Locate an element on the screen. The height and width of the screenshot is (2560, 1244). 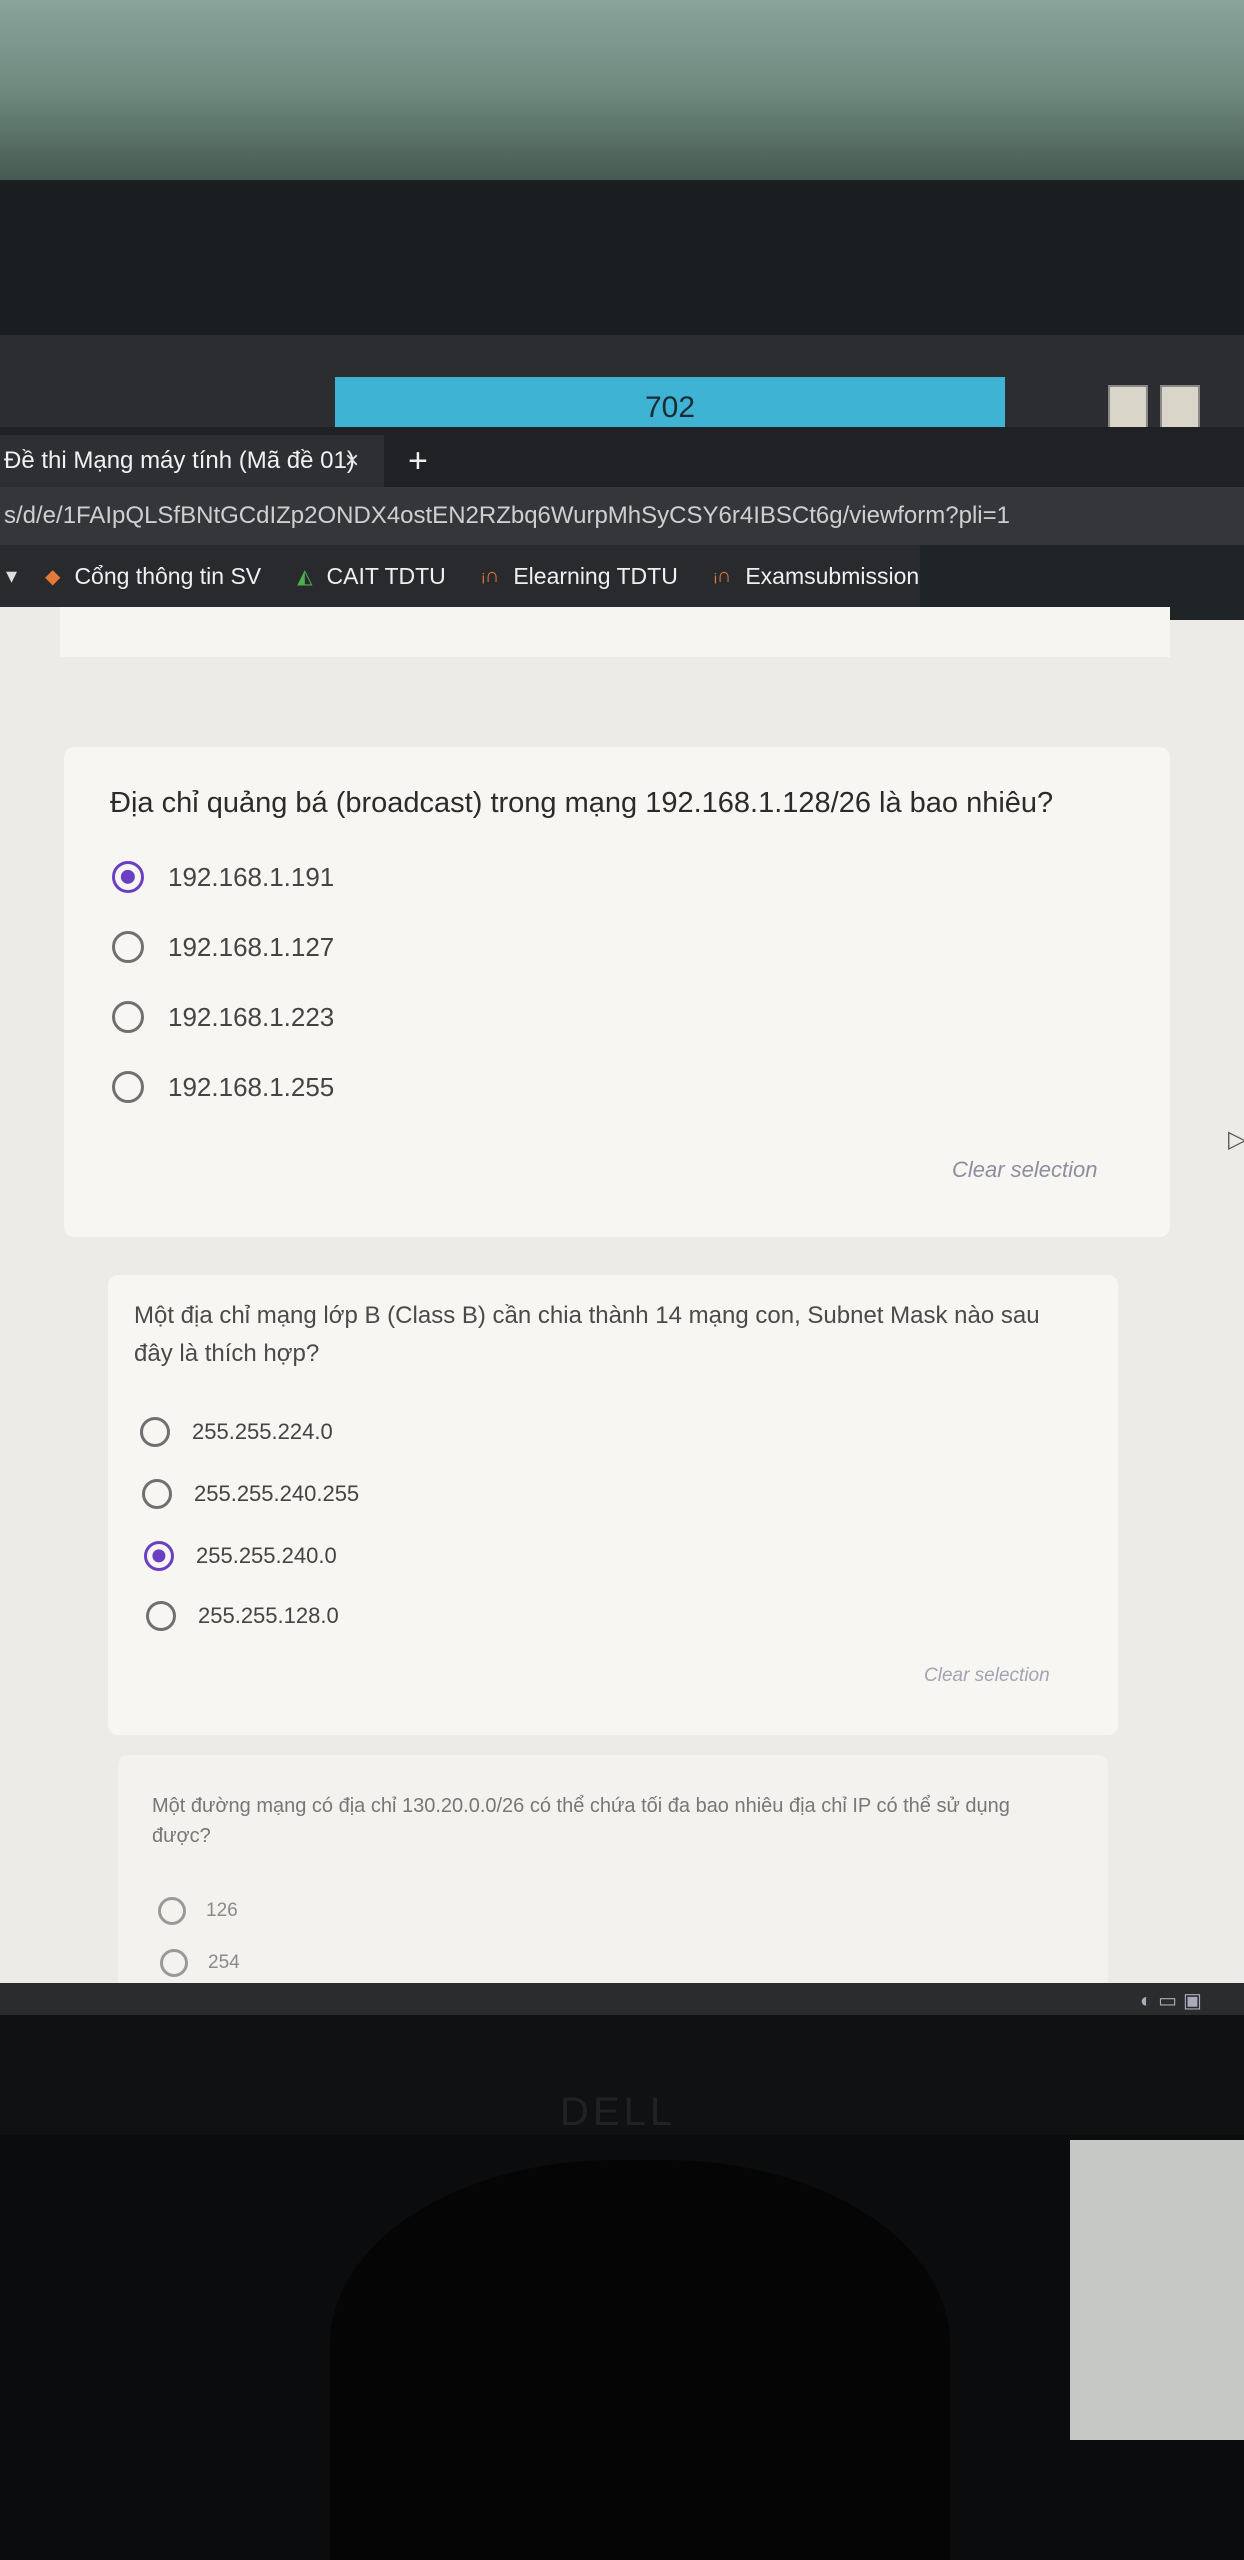
bookmark-label: Examsubmission is located at coordinates (832, 575).